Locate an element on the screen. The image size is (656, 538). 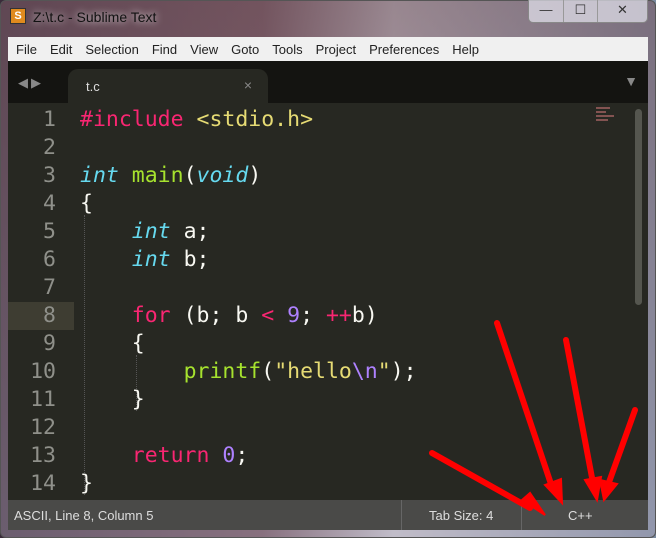
tab-list-dropdown-icon: ▼ is located at coordinates (631, 81).